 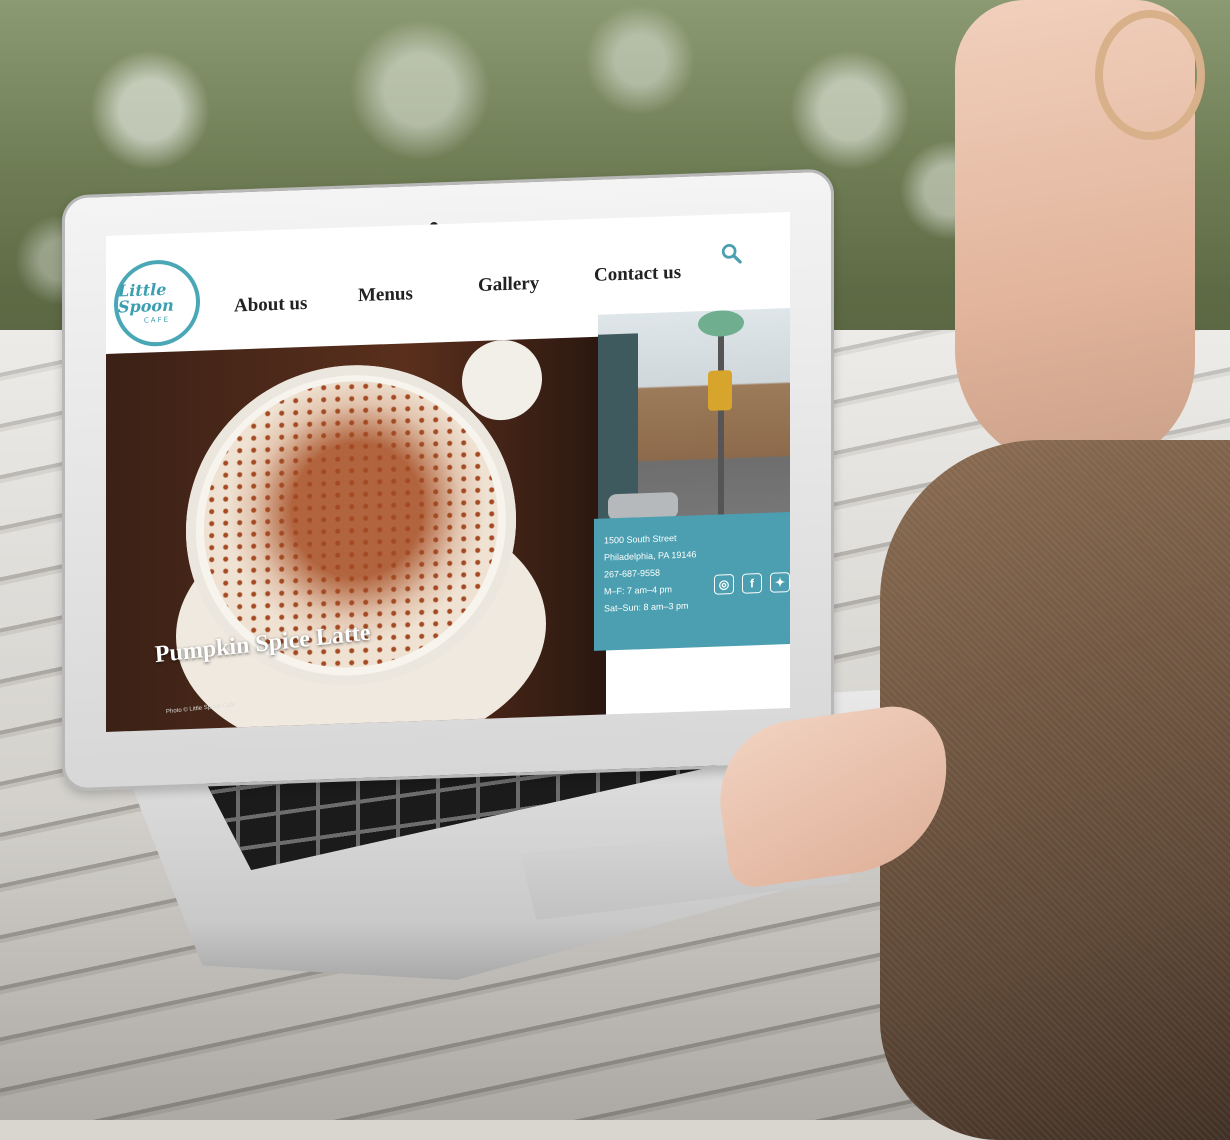 I want to click on logo-sub: CAFE, so click(x=157, y=320).